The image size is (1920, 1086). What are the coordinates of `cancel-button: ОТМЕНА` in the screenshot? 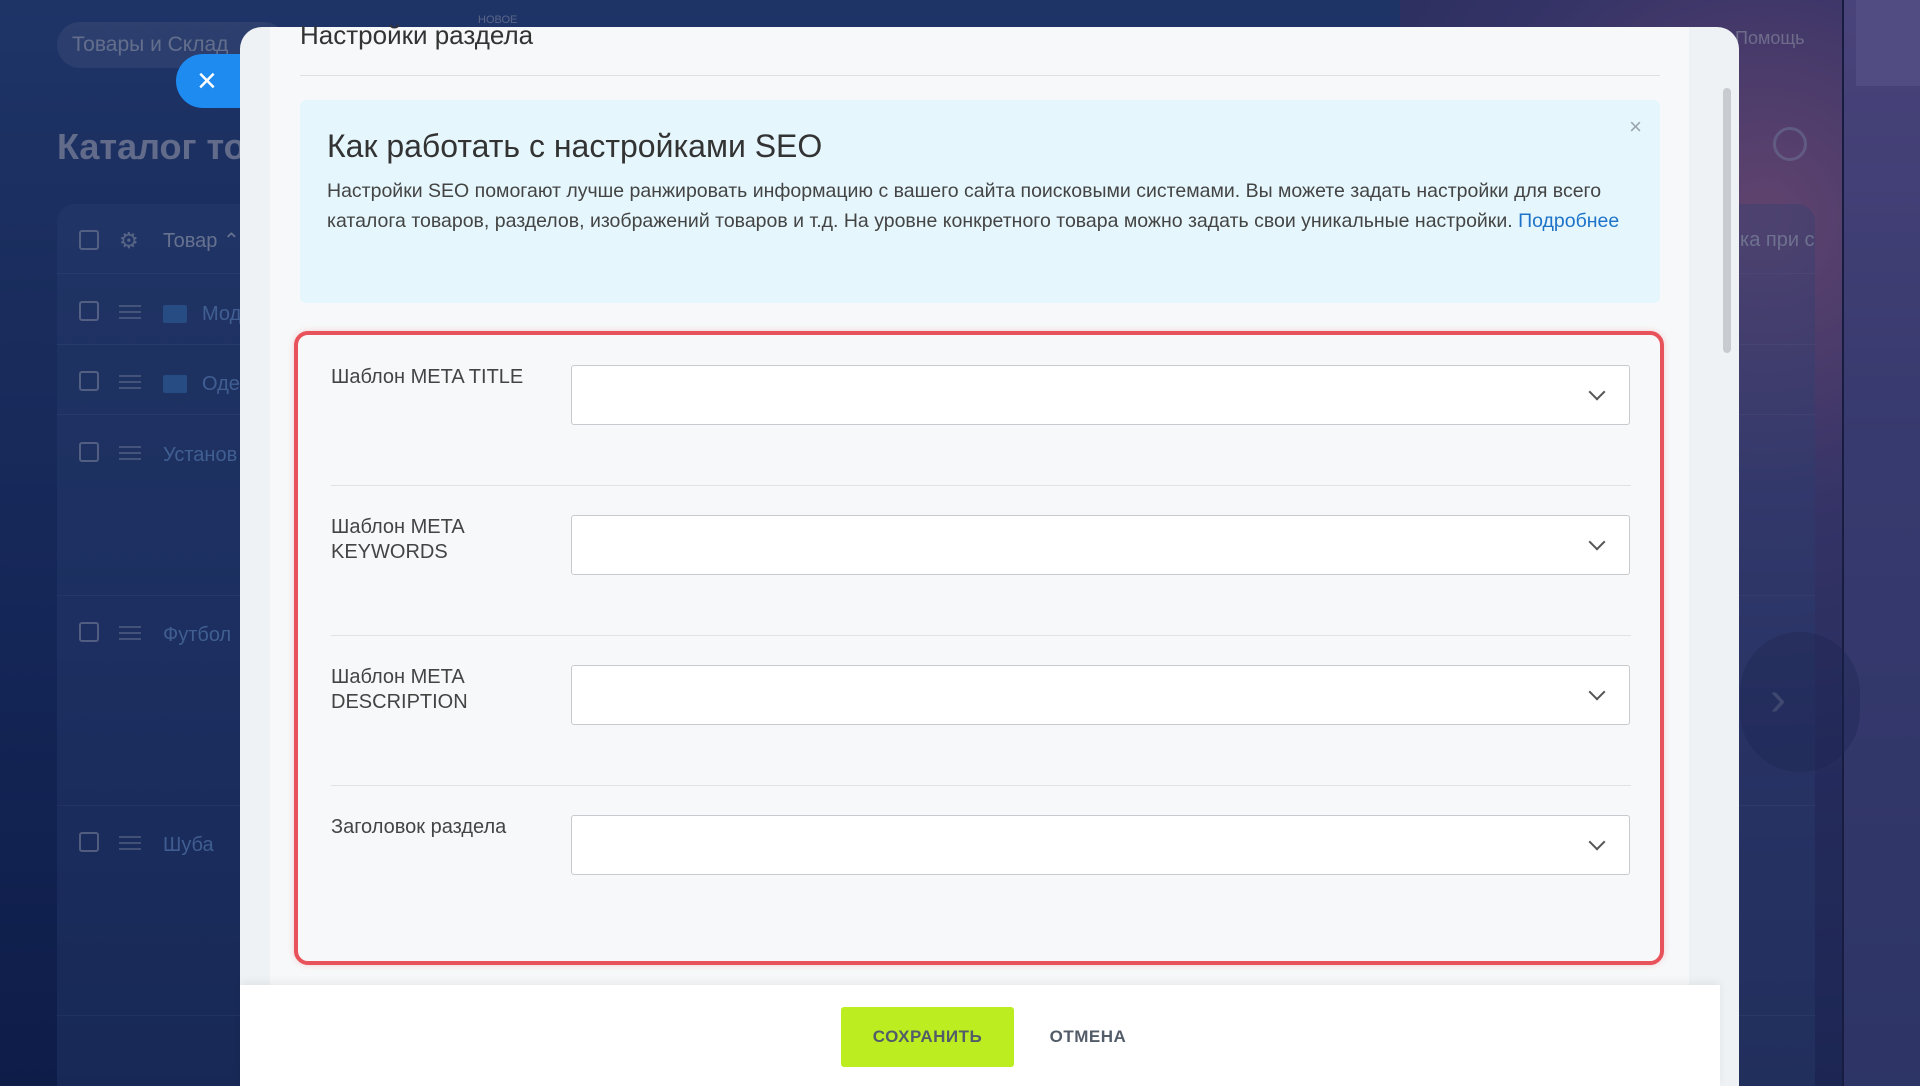 It's located at (1088, 1037).